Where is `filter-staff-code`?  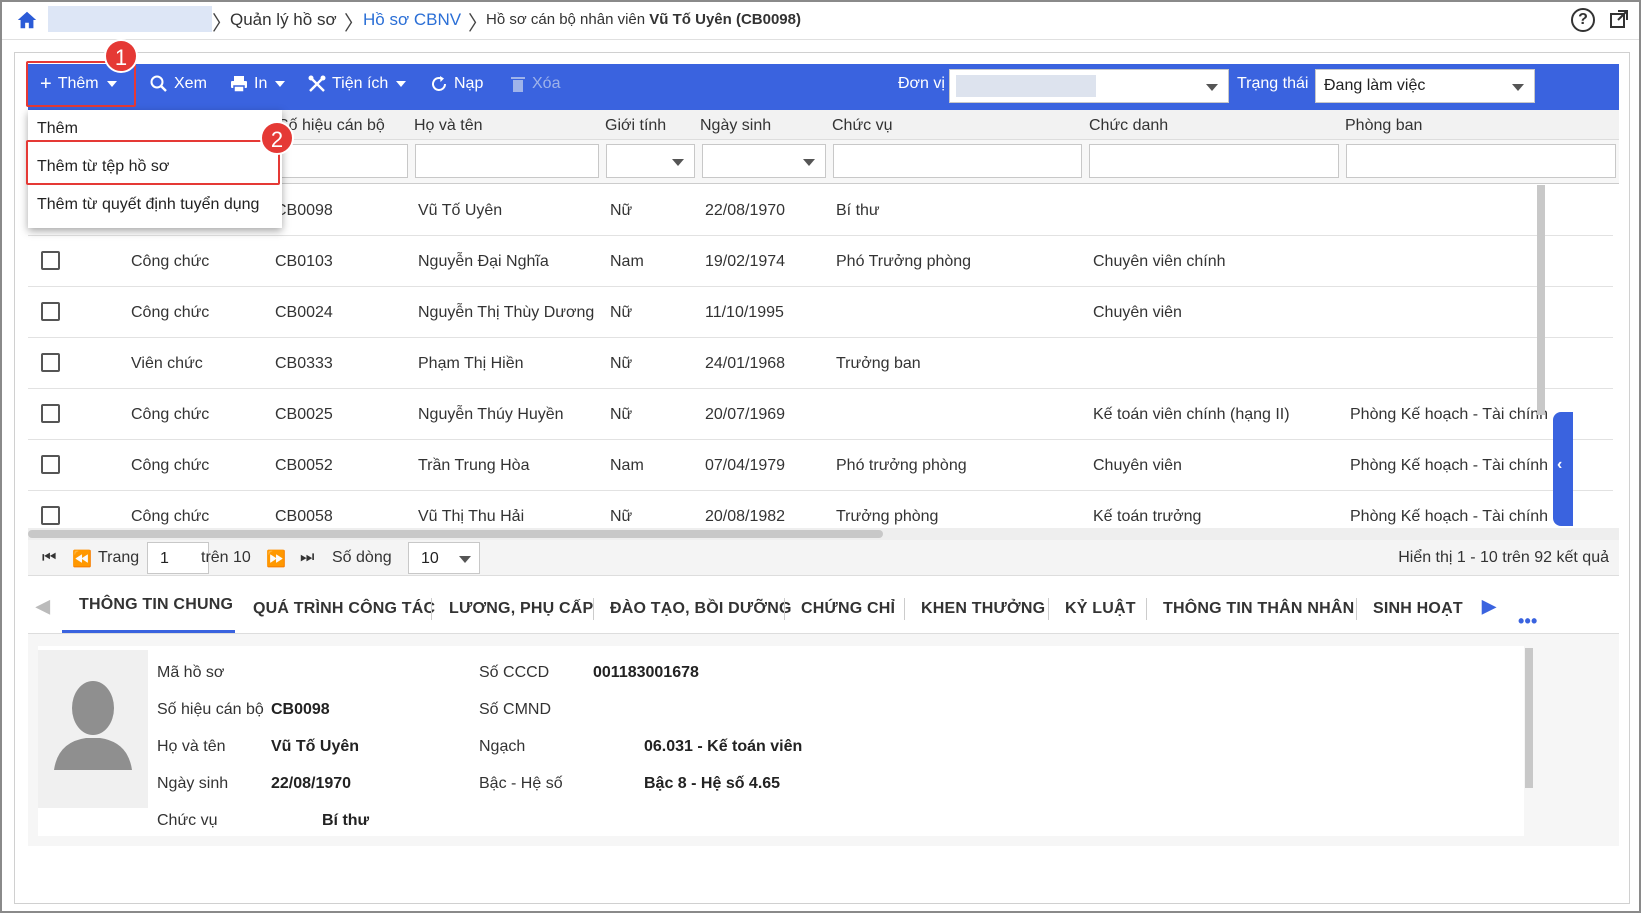 filter-staff-code is located at coordinates (339, 161).